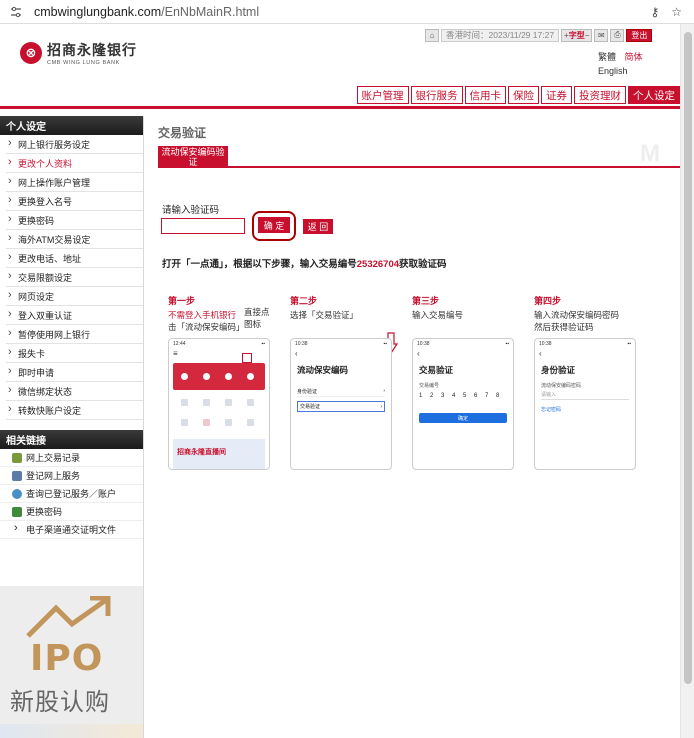 This screenshot has width=694, height=738. I want to click on sidebar-item-transaction-limit: 交易限额设定, so click(74, 277).